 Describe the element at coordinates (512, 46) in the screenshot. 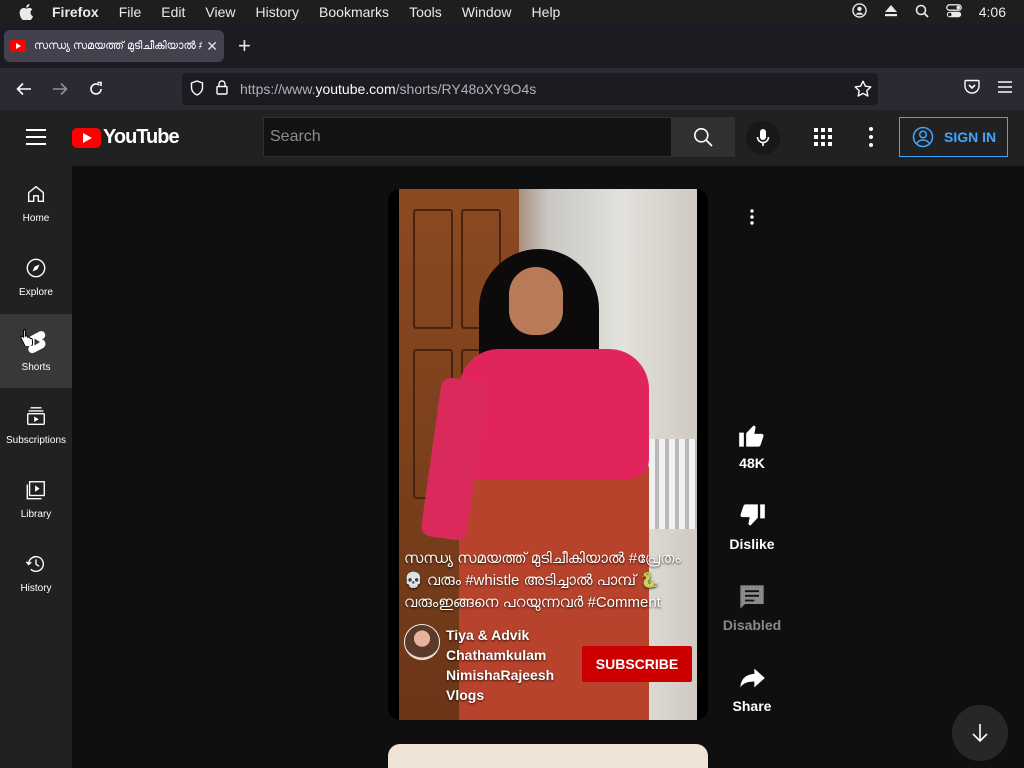

I see `tab-strip: സന്ധ്യ സമയത്ത് മുടിചീകിയാൽ #പ്രേതം ✕ +` at that location.